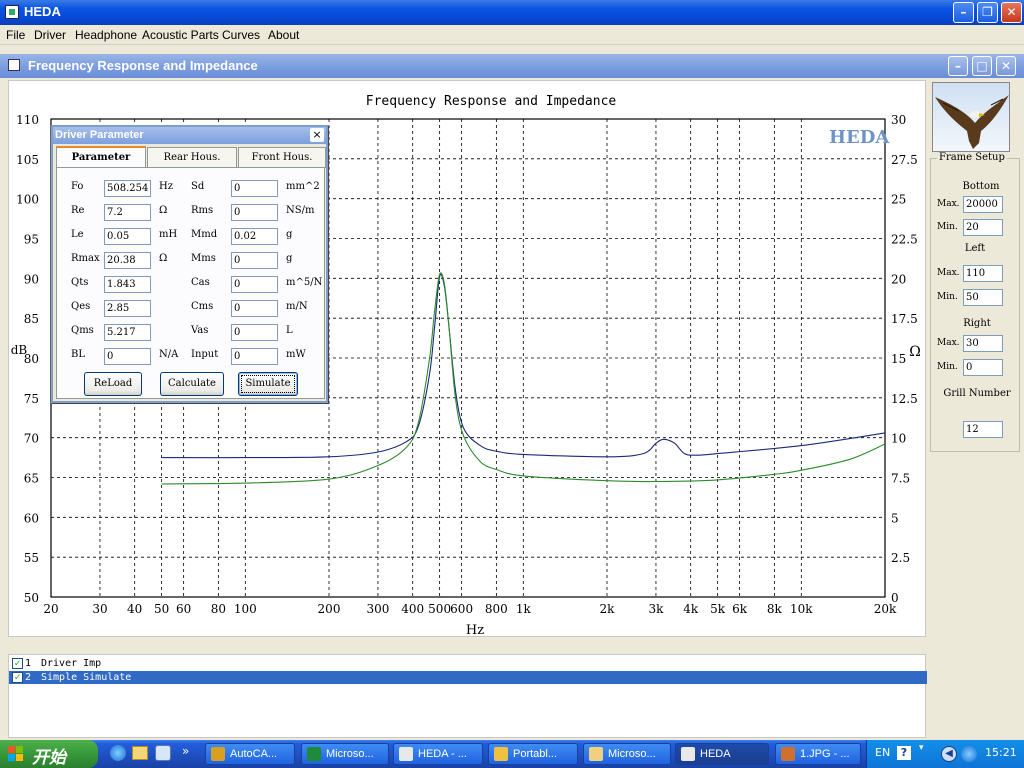  What do you see at coordinates (987, 12) in the screenshot?
I see `restore-button: ❐` at bounding box center [987, 12].